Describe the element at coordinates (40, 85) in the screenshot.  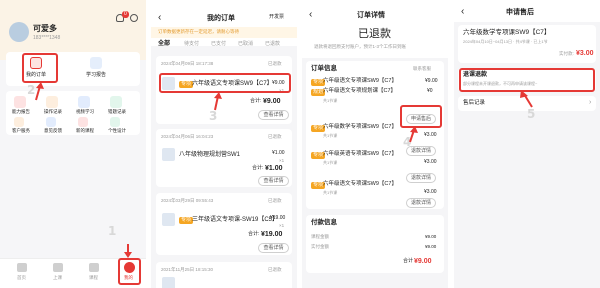
I see `arrow-2-head` at that location.